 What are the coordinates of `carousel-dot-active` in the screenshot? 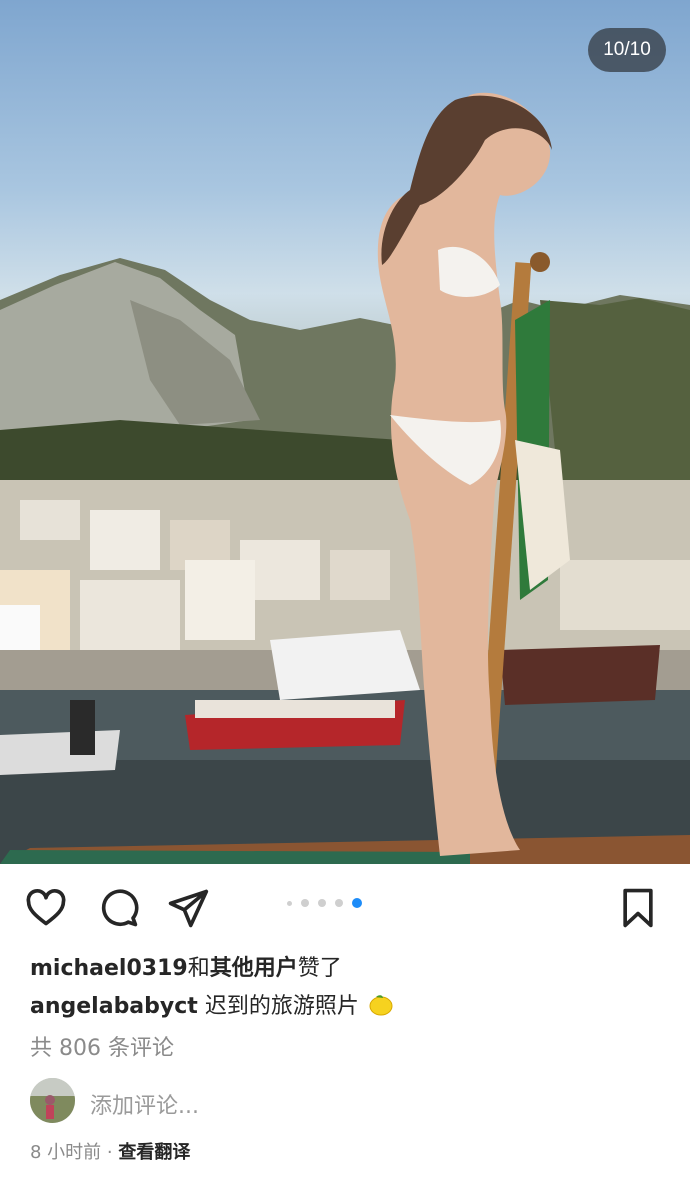 It's located at (357, 903).